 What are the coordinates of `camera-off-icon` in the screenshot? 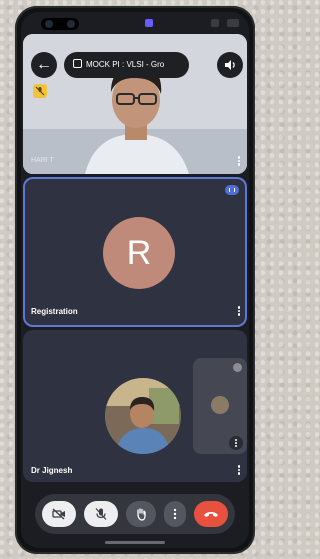 It's located at (58, 514).